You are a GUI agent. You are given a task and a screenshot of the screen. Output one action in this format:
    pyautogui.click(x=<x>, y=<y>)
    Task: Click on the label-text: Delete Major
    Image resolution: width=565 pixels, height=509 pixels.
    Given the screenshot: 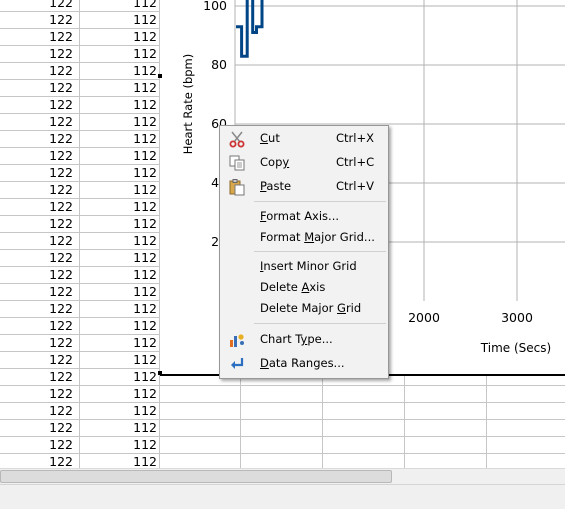 What is the action you would take?
    pyautogui.click(x=299, y=308)
    